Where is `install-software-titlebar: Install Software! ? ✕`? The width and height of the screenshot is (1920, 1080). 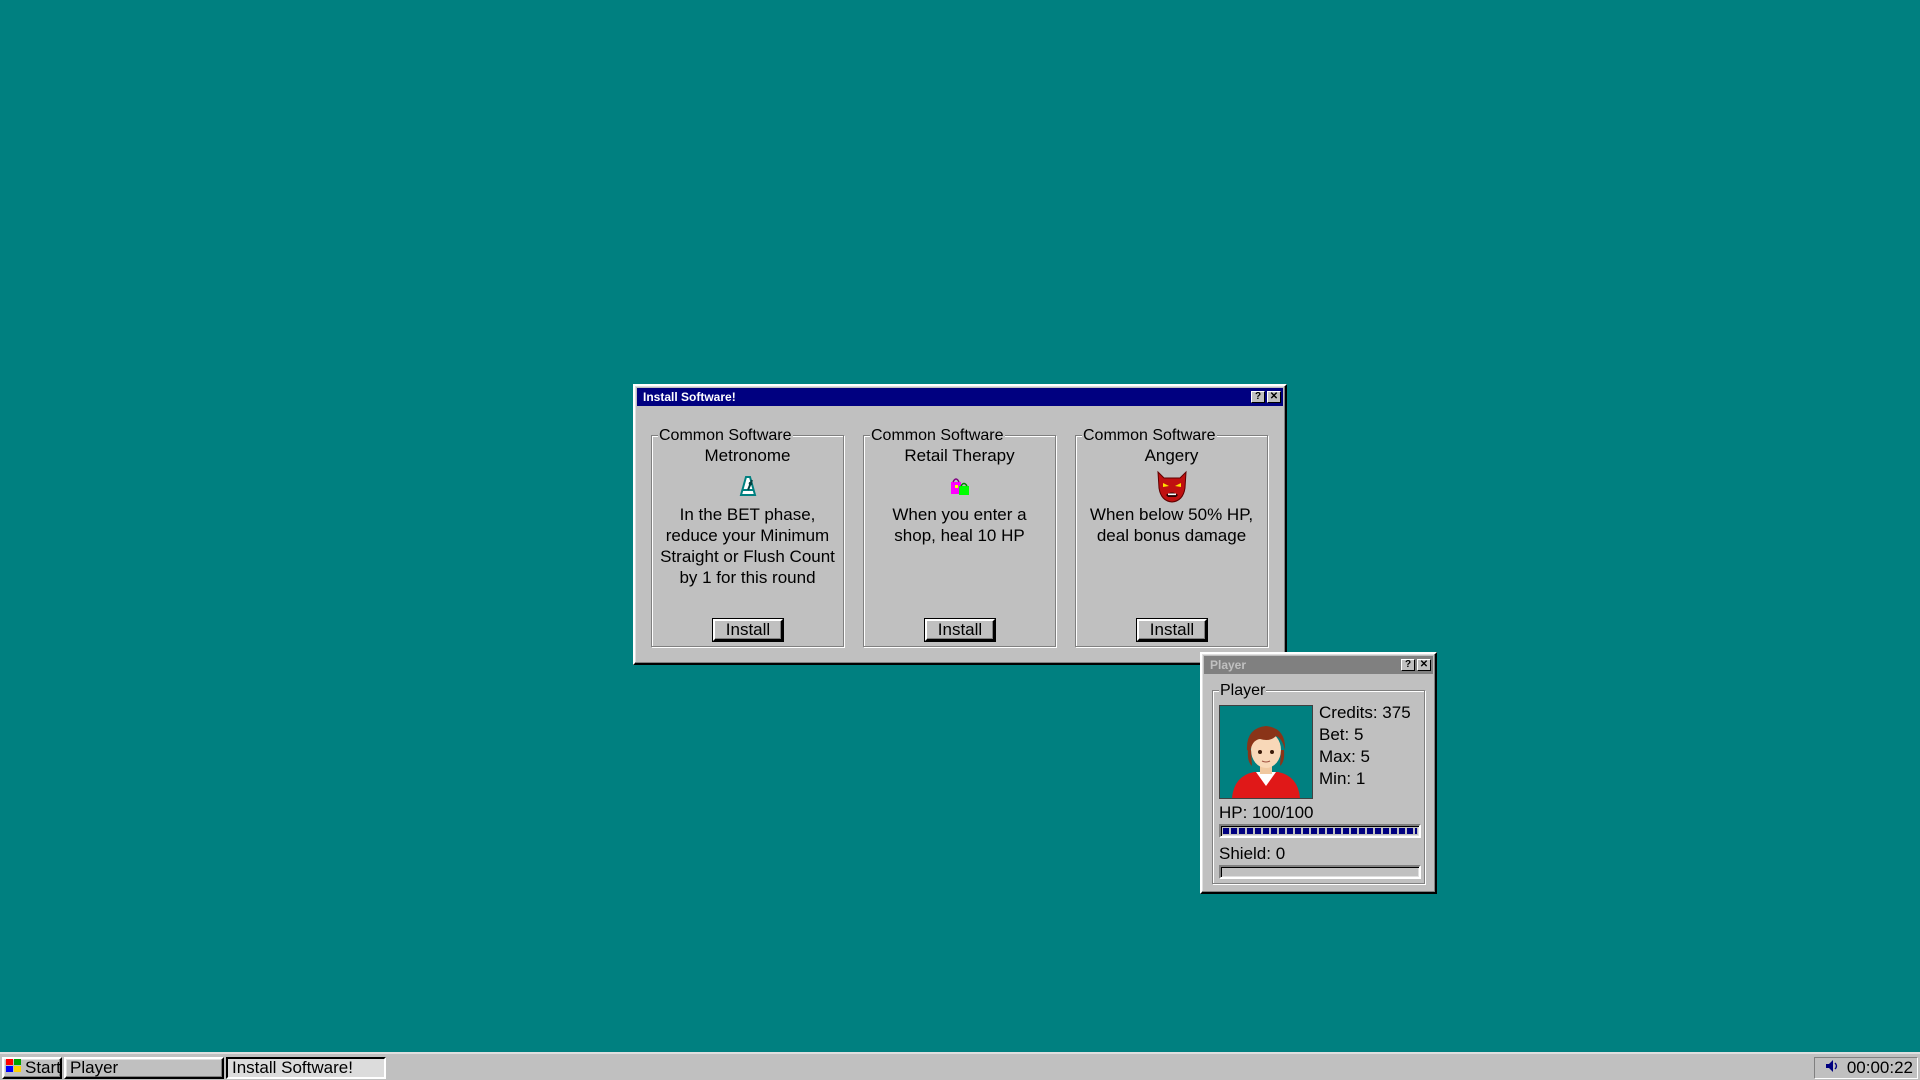 install-software-titlebar: Install Software! ? ✕ is located at coordinates (960, 397).